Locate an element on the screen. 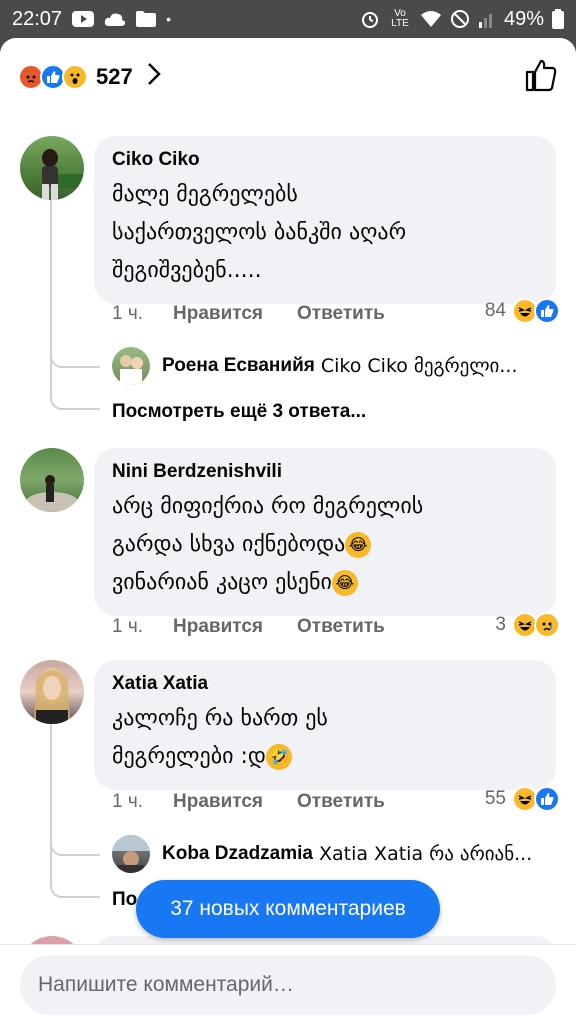 Image resolution: width=576 pixels, height=1024 pixels. reaction-count: 3 is located at coordinates (500, 624).